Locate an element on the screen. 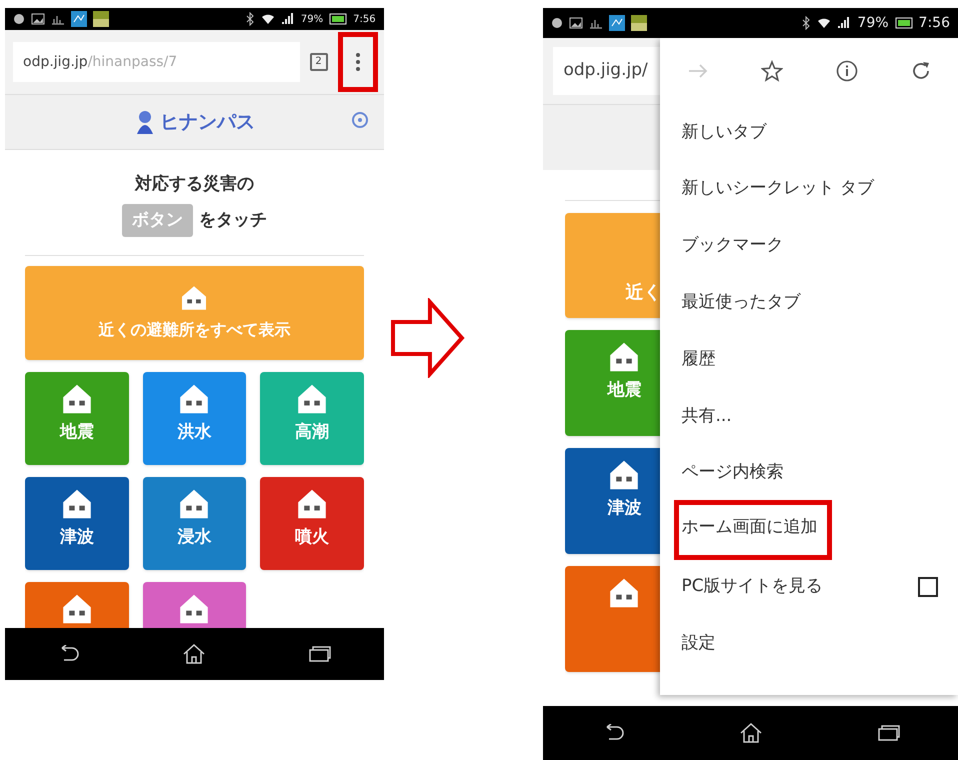 This screenshot has height=760, width=958. instruction-text: 対応する災害の is located at coordinates (194, 184).